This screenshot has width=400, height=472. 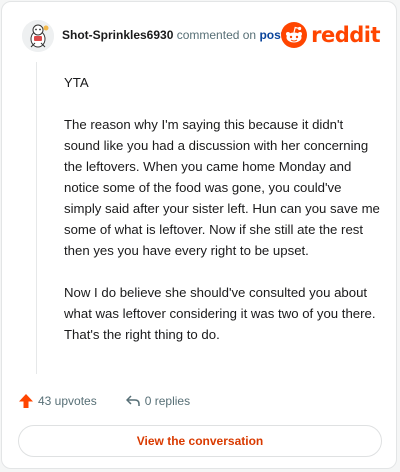 What do you see at coordinates (118, 401) in the screenshot?
I see `comment-actions: 43 upvotes 0 replies` at bounding box center [118, 401].